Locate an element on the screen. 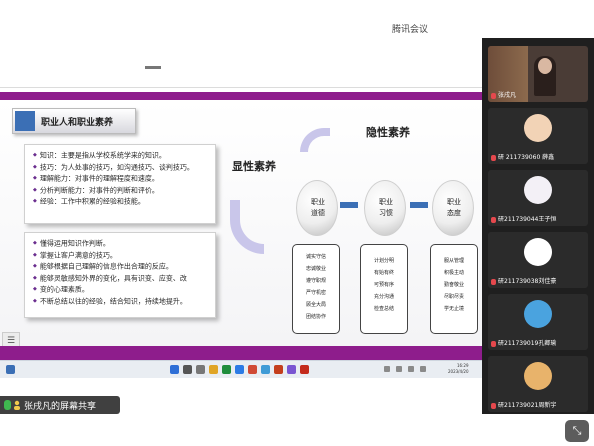  sphere-text: 道德 is located at coordinates (318, 213).